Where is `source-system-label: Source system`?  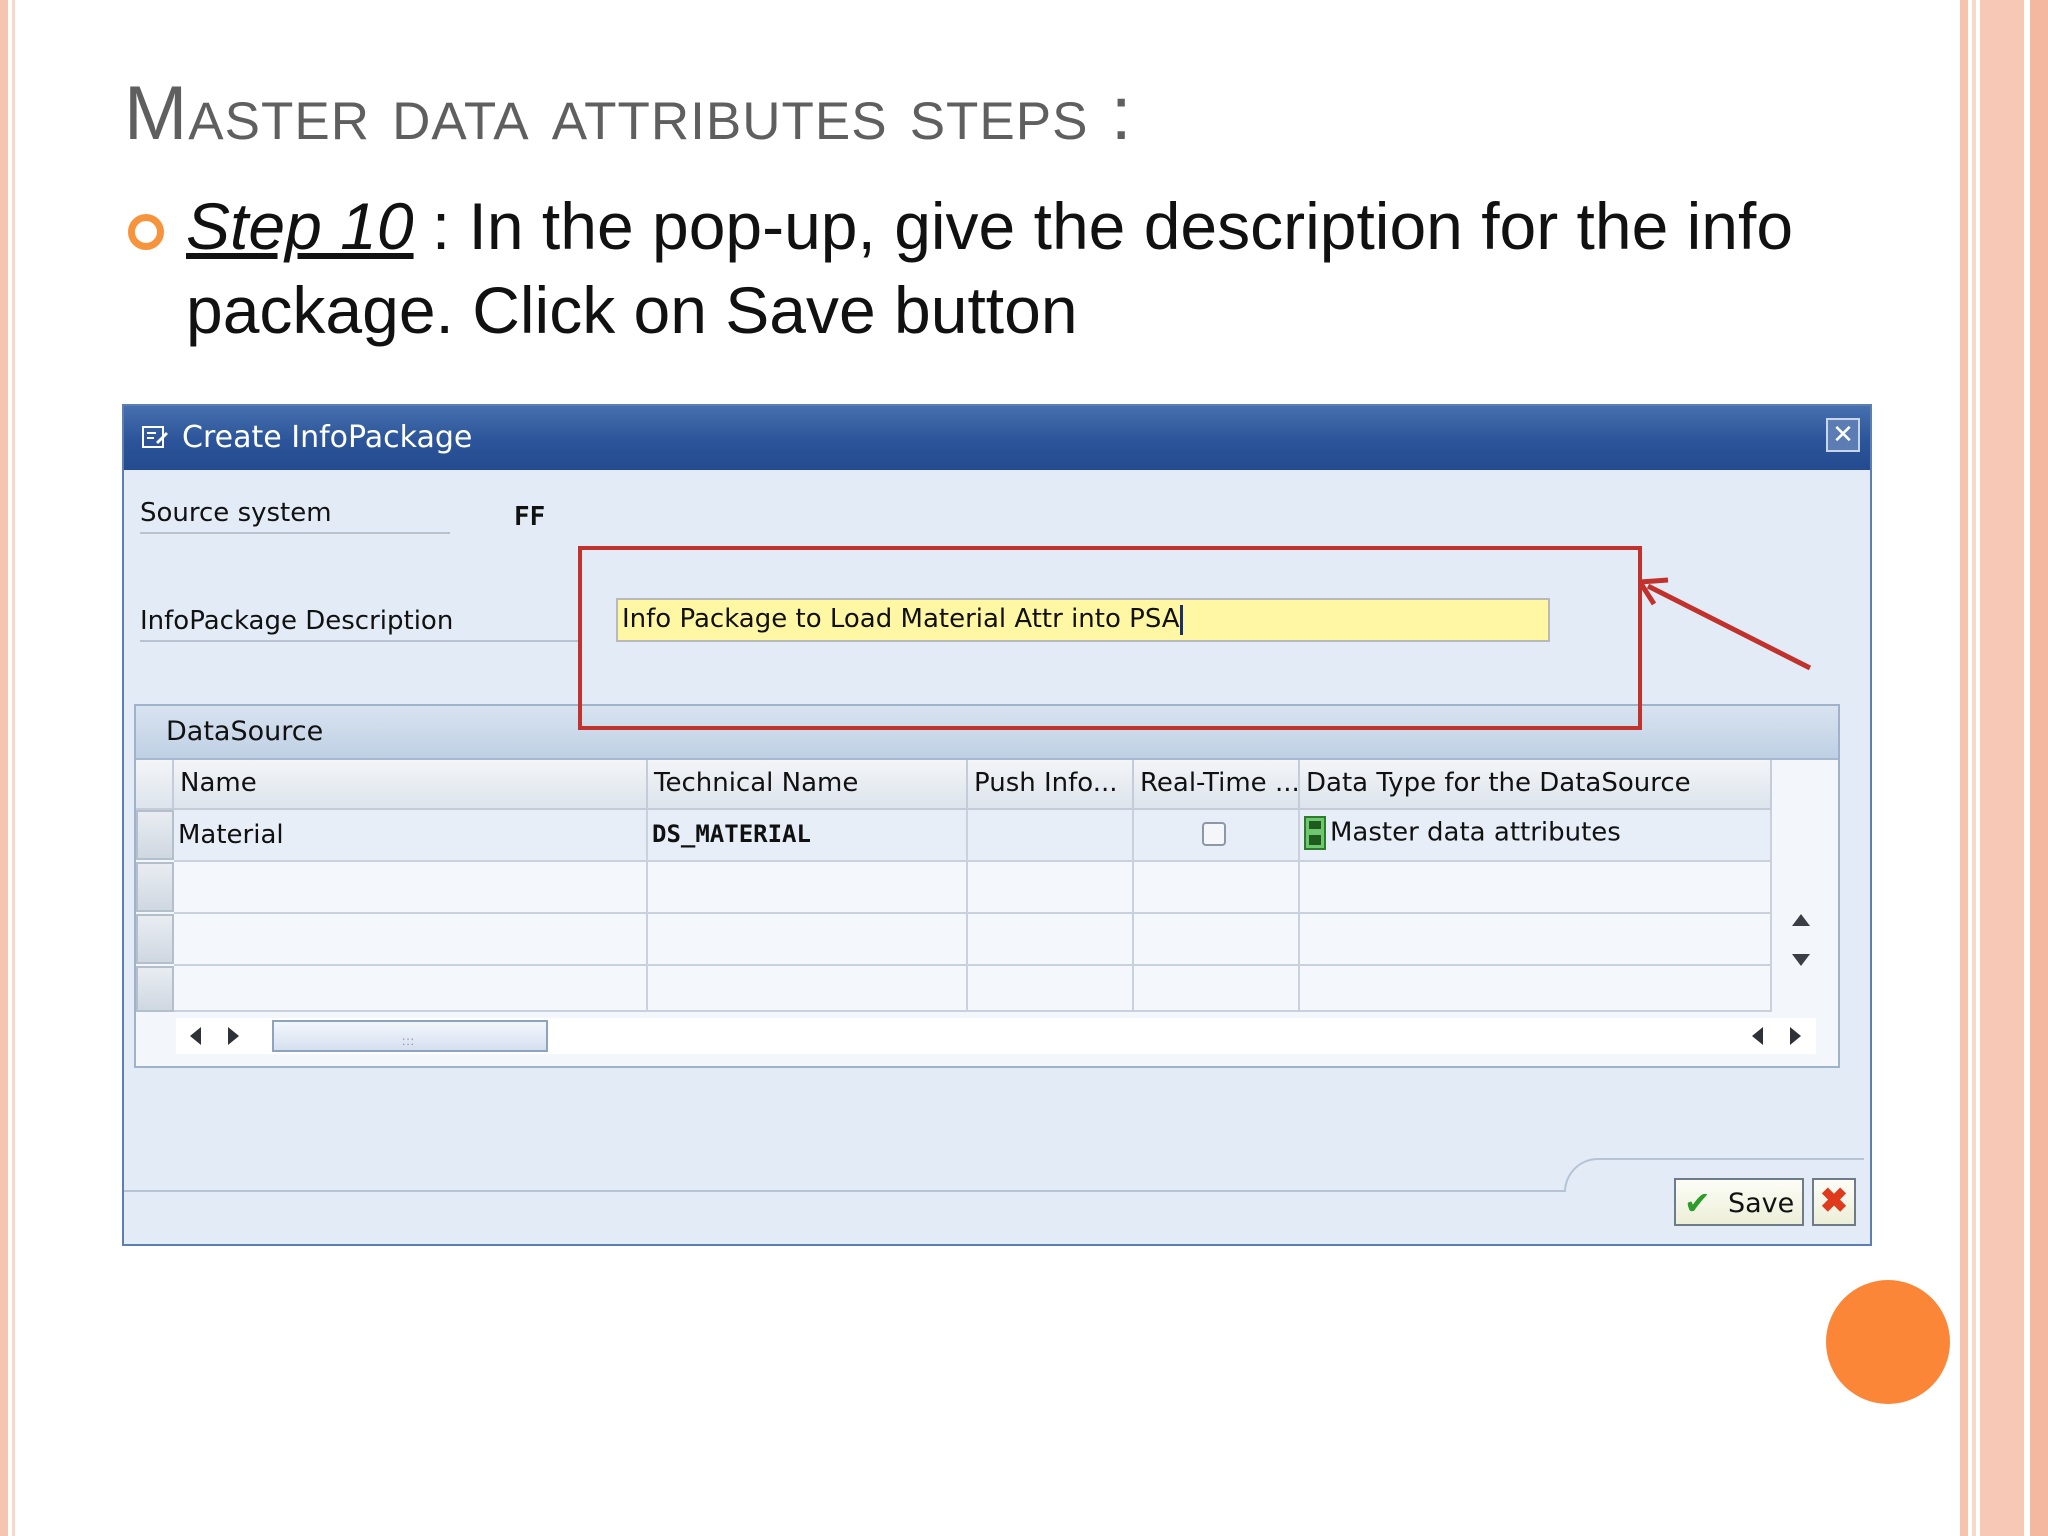 source-system-label: Source system is located at coordinates (295, 516).